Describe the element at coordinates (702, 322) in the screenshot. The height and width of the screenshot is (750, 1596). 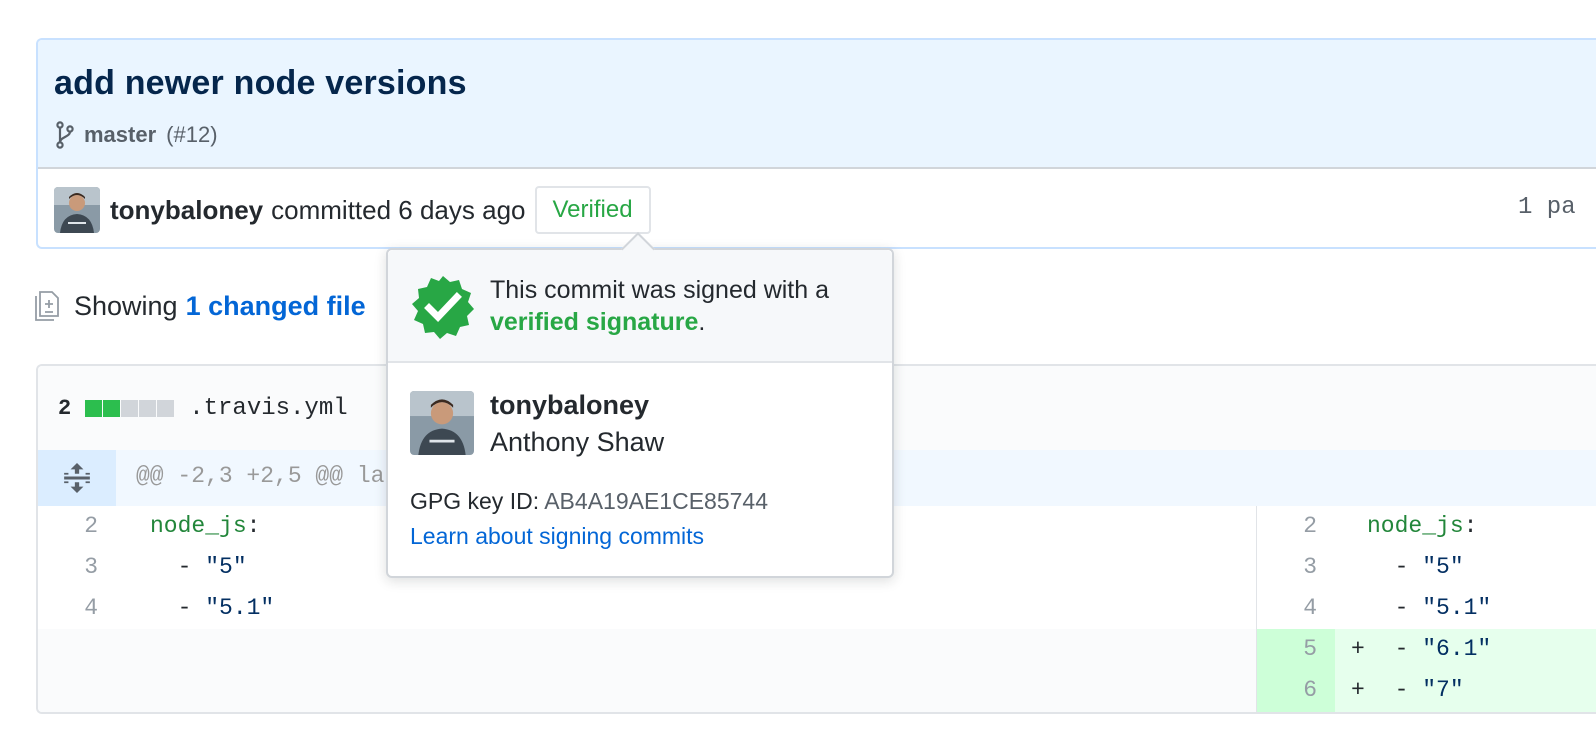
I see `signature-message-suffix: .` at that location.